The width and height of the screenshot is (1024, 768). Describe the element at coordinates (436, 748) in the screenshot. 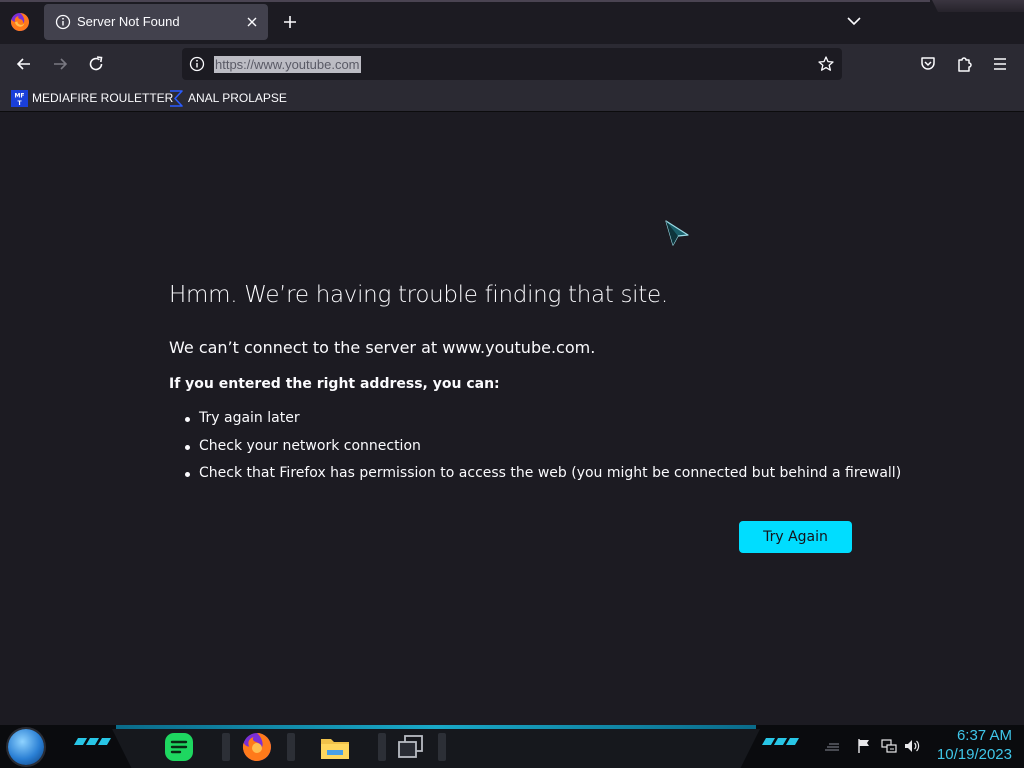

I see `taskbar-frame` at that location.